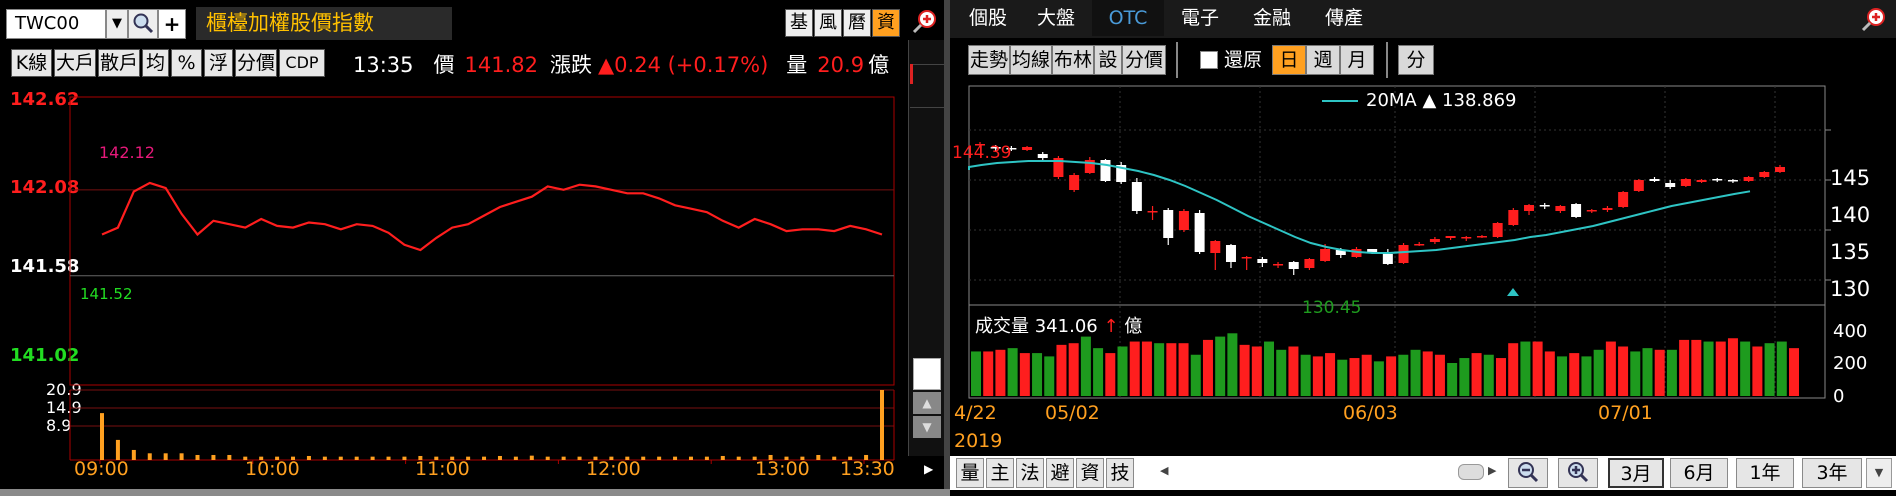 This screenshot has height=496, width=1896. I want to click on bottom-tab-margin: 資, so click(1090, 473).